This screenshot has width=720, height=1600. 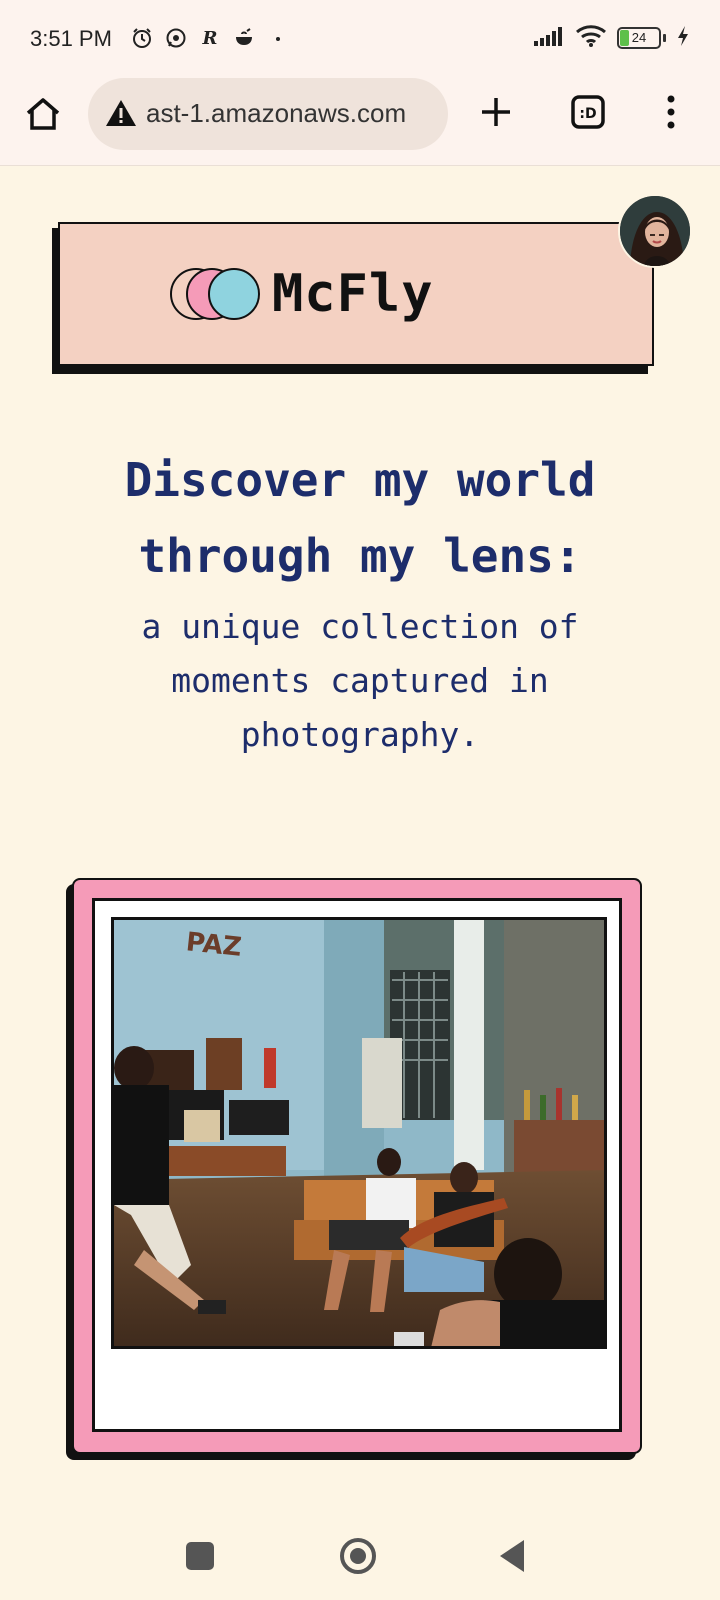 What do you see at coordinates (360, 734) in the screenshot?
I see `hero-subtitle-line-3: photography.` at bounding box center [360, 734].